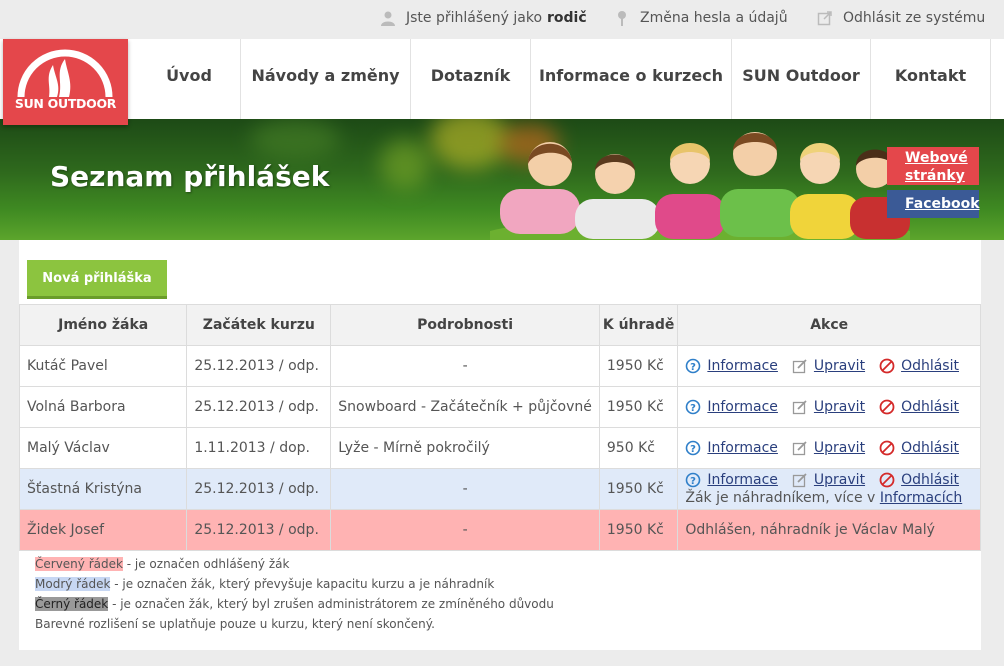 The width and height of the screenshot is (1004, 666). What do you see at coordinates (103, 325) in the screenshot?
I see `header-name: Jméno žáka` at bounding box center [103, 325].